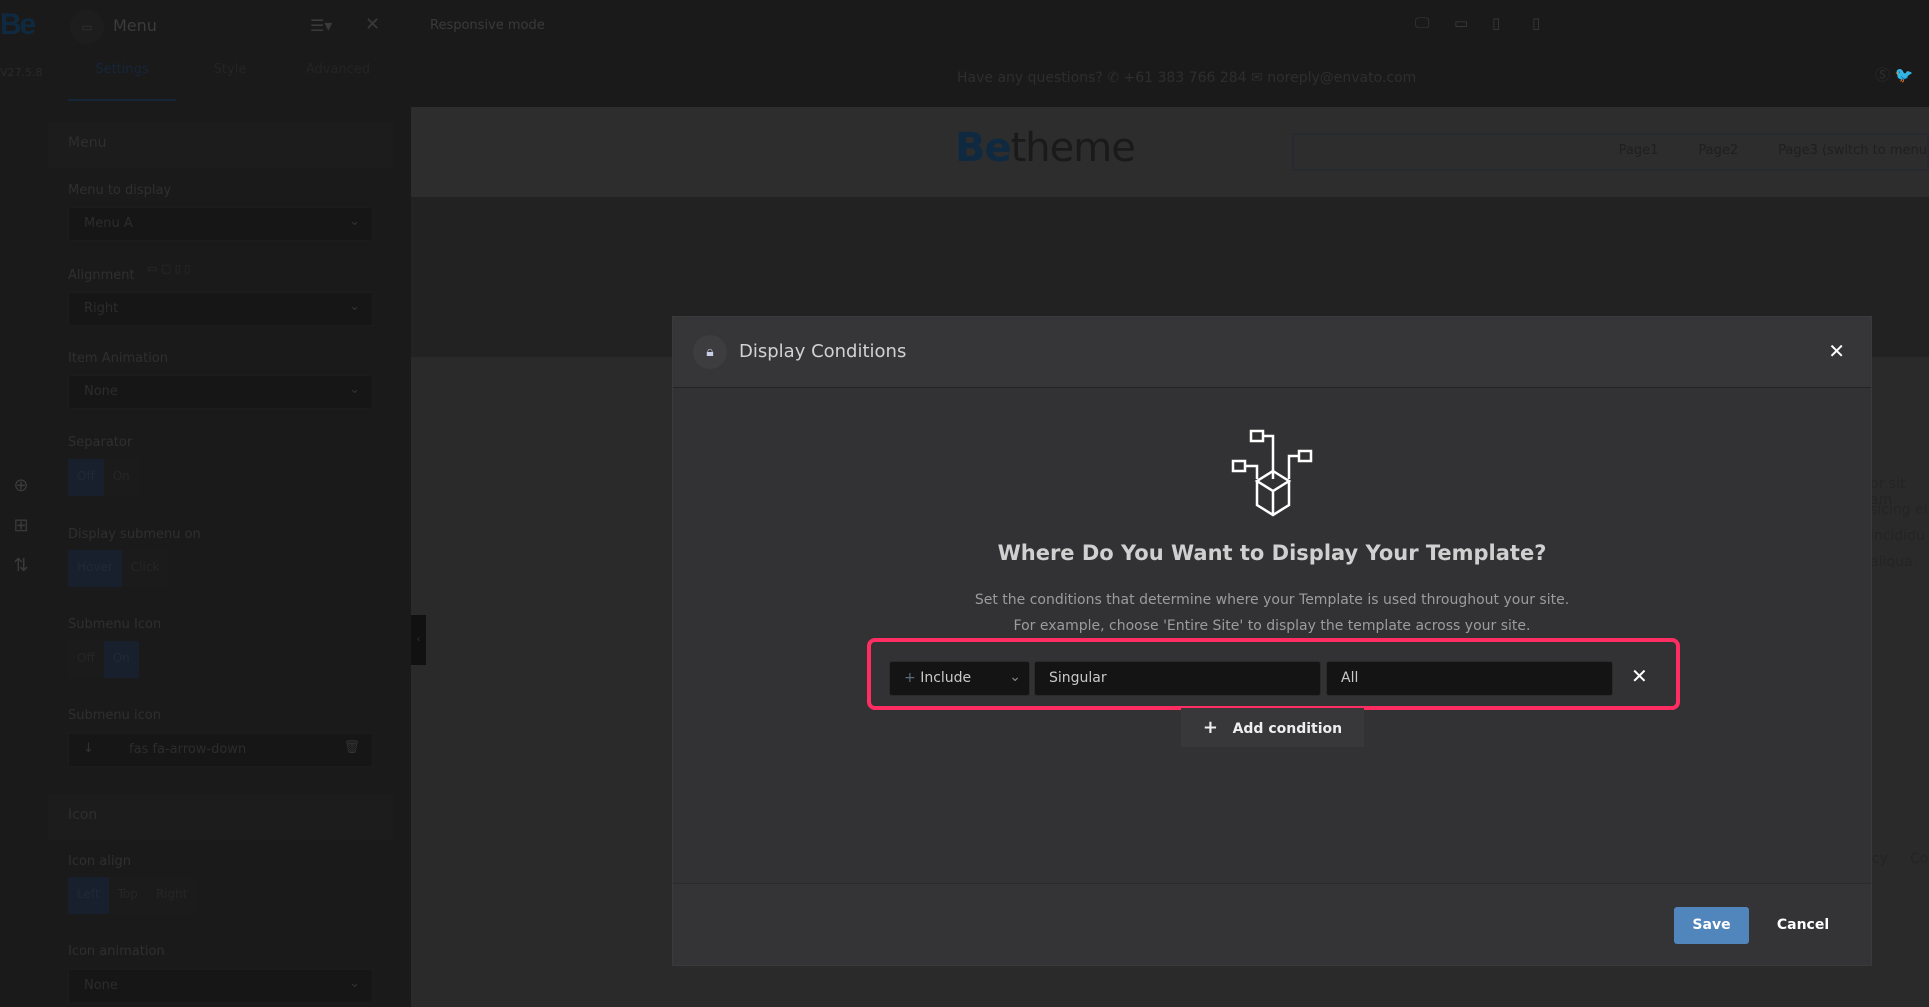 The width and height of the screenshot is (1929, 1007). Describe the element at coordinates (1711, 925) in the screenshot. I see `save-button: Save` at that location.